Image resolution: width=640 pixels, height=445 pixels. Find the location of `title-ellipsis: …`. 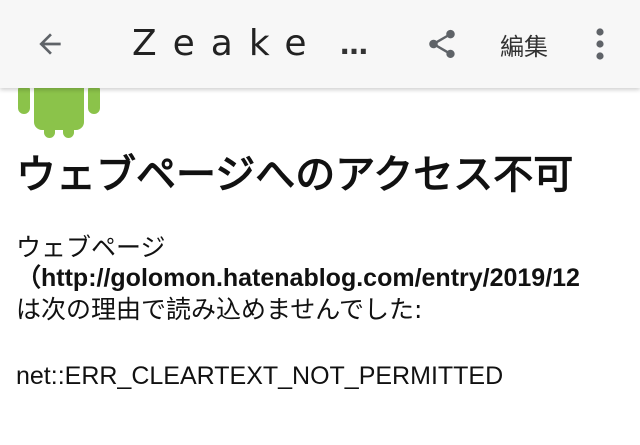

title-ellipsis: … is located at coordinates (354, 44).